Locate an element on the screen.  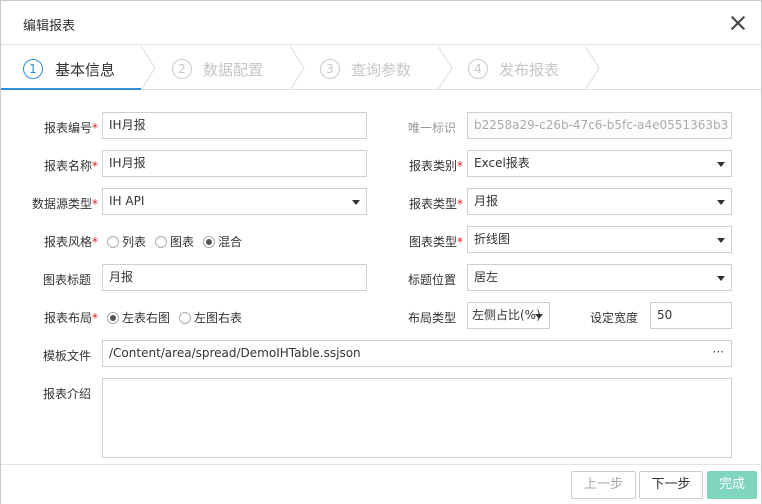
unique-id-field: b2258a29-c26b-47c6-b5fc-a4e0551363b3 is located at coordinates (599, 125).